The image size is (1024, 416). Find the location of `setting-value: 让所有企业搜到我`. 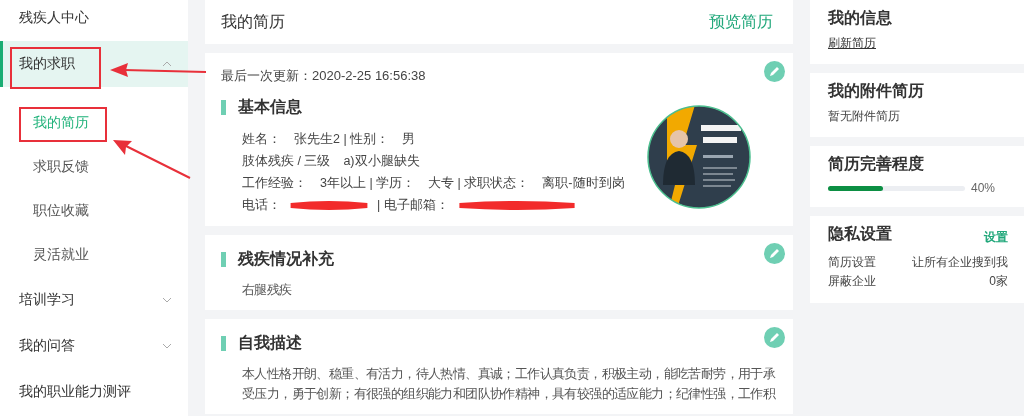

setting-value: 让所有企业搜到我 is located at coordinates (960, 262).